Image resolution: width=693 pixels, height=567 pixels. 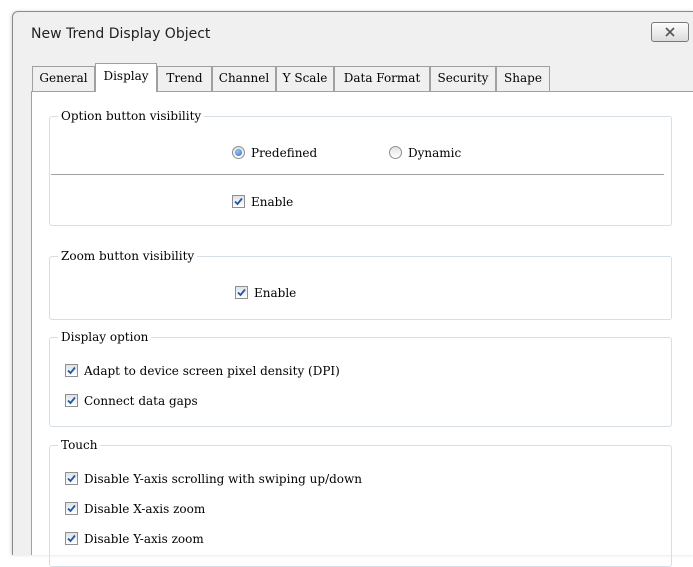 I want to click on disable-x-zoom-checkbox: Disable X-axis zoom, so click(x=190, y=509).